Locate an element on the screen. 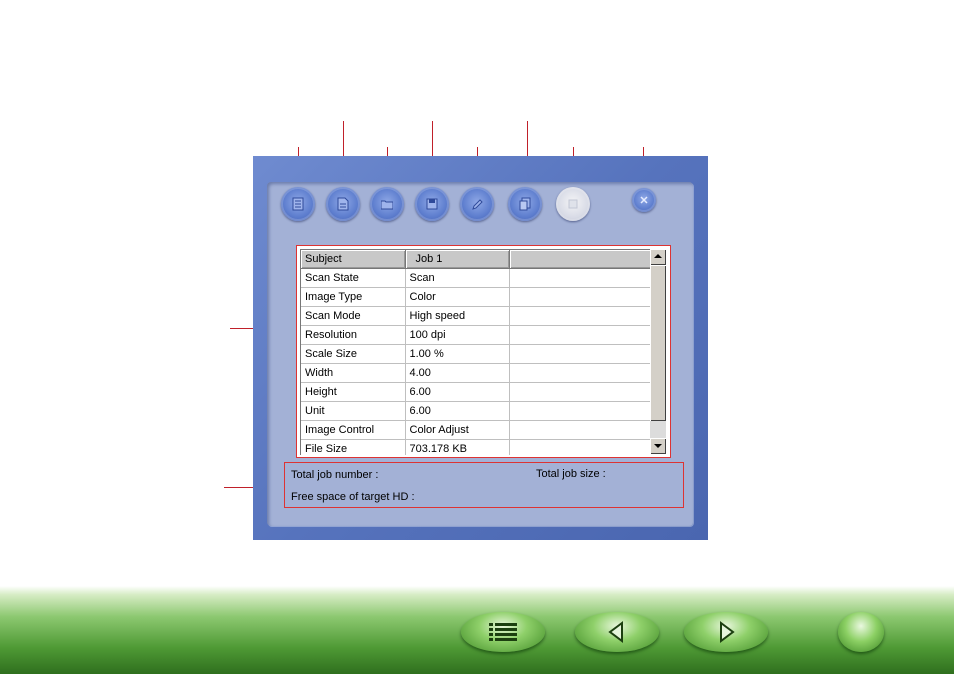  table-row: Width 4.00 is located at coordinates (476, 373).